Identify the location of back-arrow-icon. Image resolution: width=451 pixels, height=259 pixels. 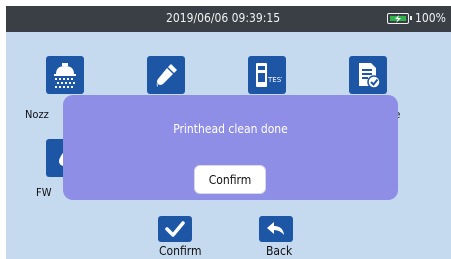
(275, 228).